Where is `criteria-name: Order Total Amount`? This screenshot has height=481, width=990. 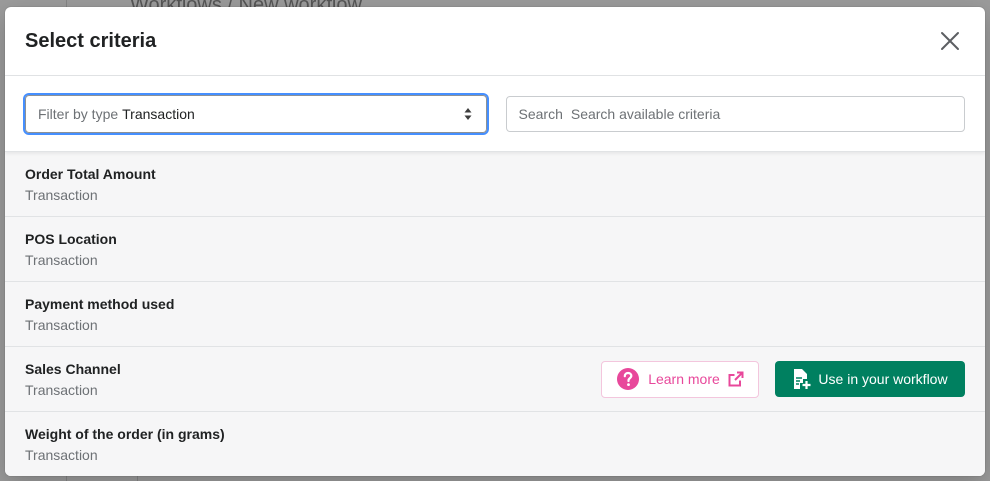
criteria-name: Order Total Amount is located at coordinates (90, 173).